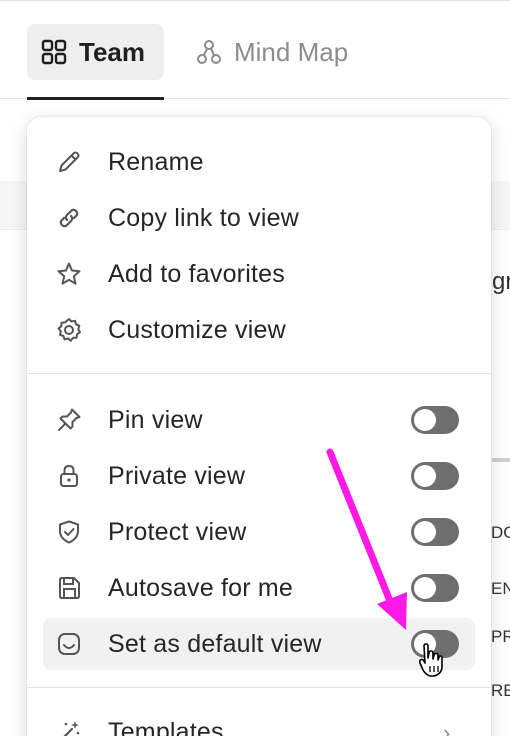 The height and width of the screenshot is (736, 510). Describe the element at coordinates (69, 727) in the screenshot. I see `magic-wand-icon` at that location.